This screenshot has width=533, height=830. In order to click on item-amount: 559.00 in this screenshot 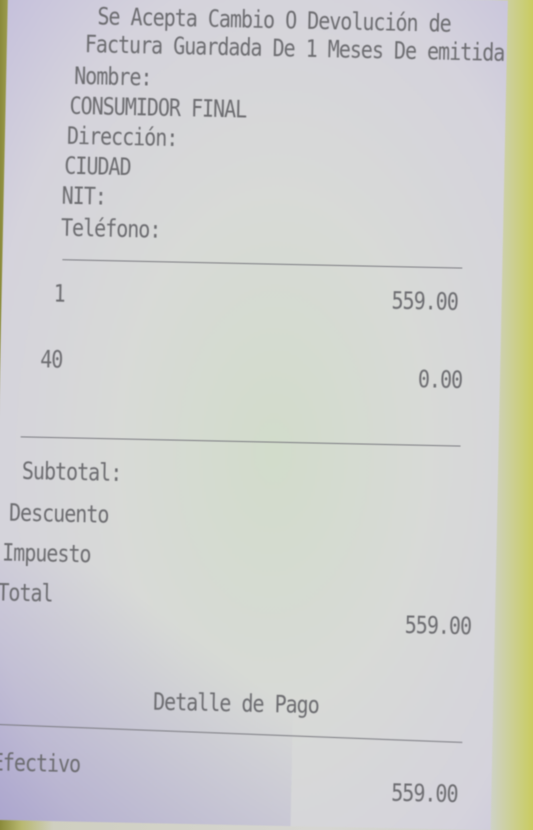, I will do `click(425, 300)`.